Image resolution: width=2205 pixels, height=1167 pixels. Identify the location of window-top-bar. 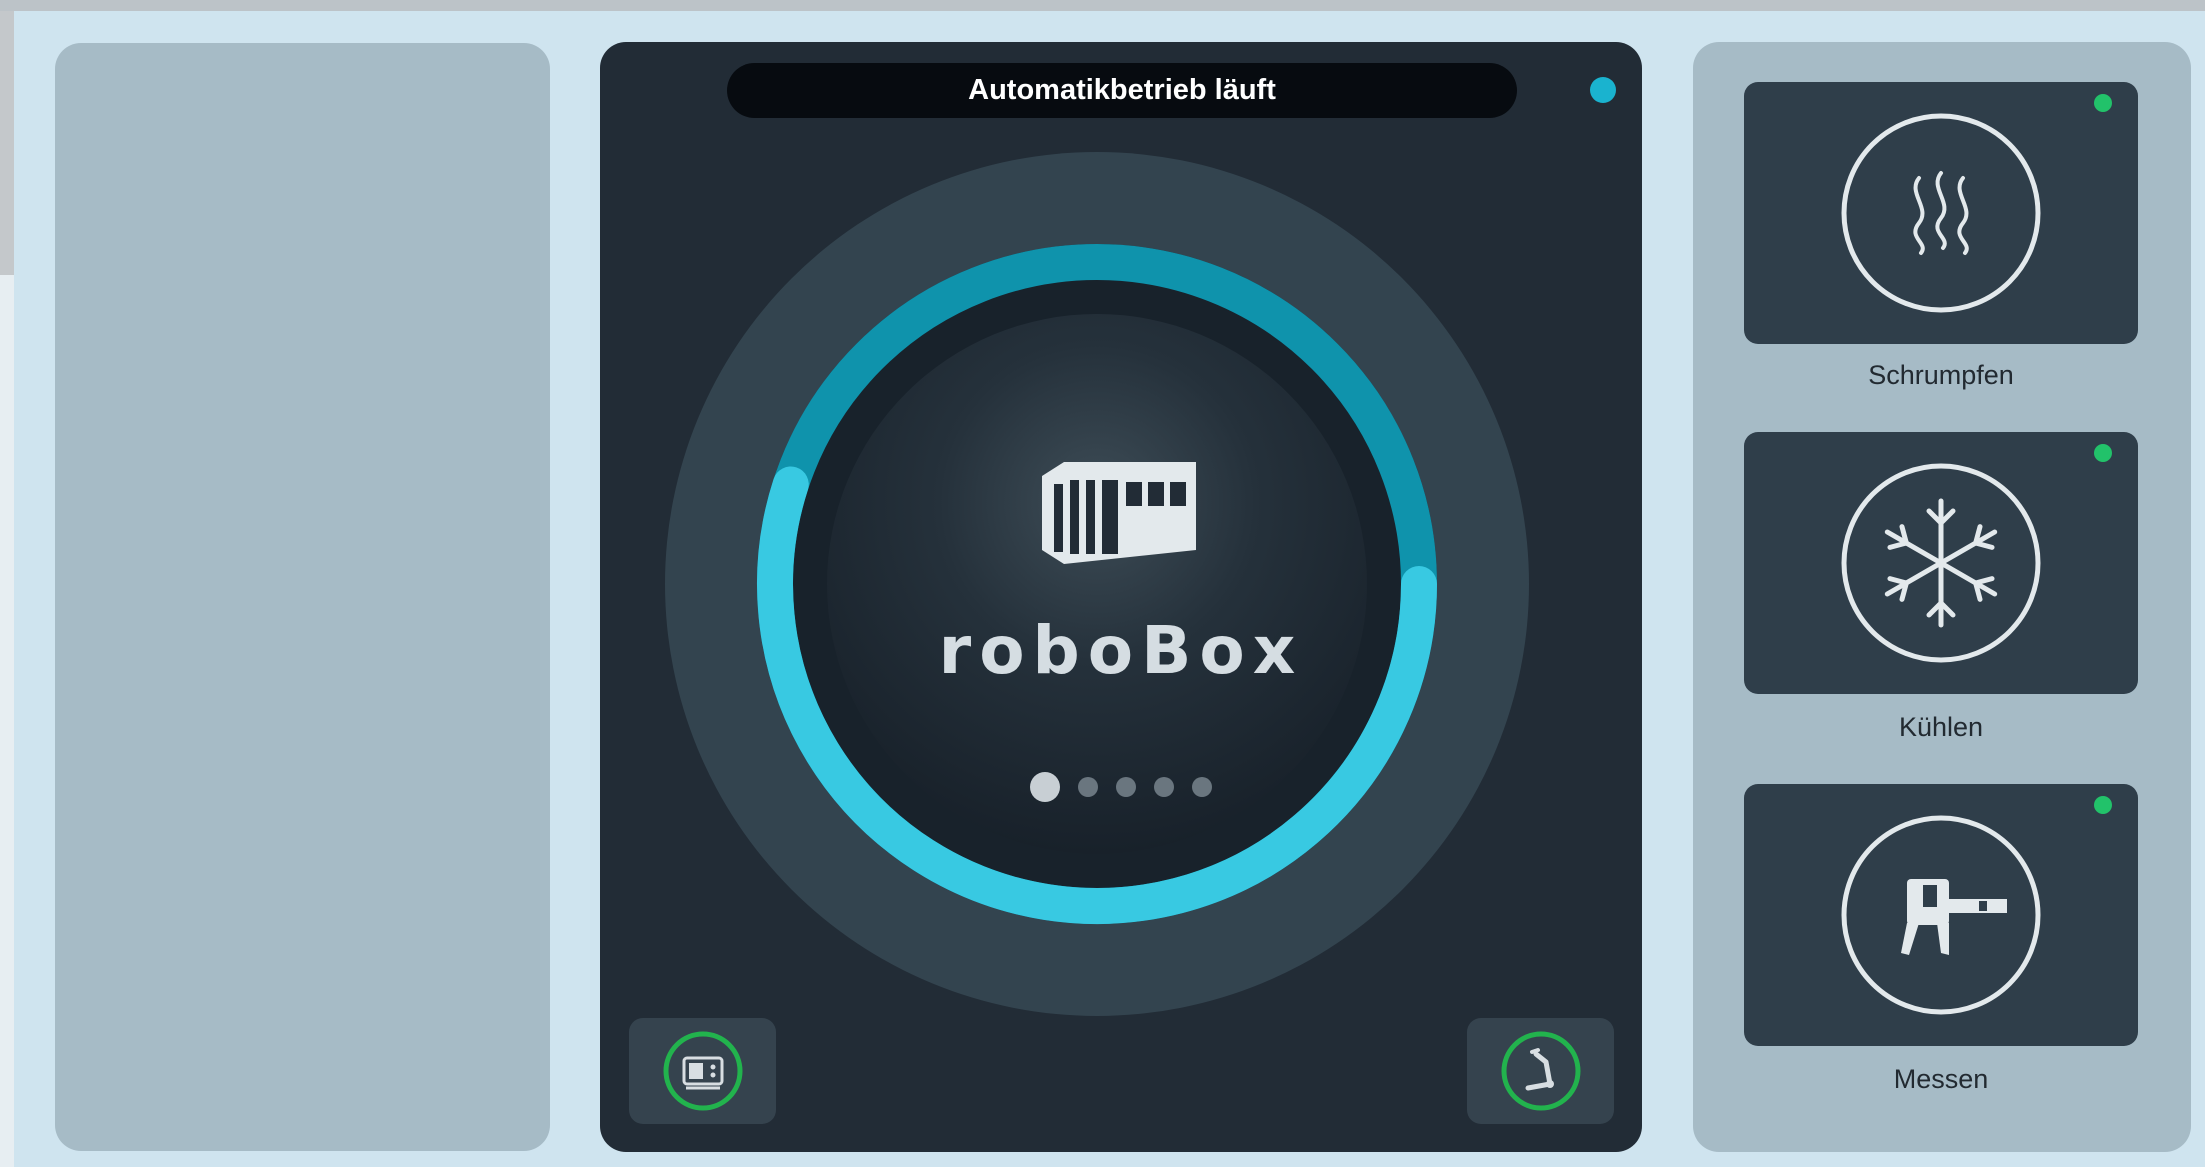
(1102, 5).